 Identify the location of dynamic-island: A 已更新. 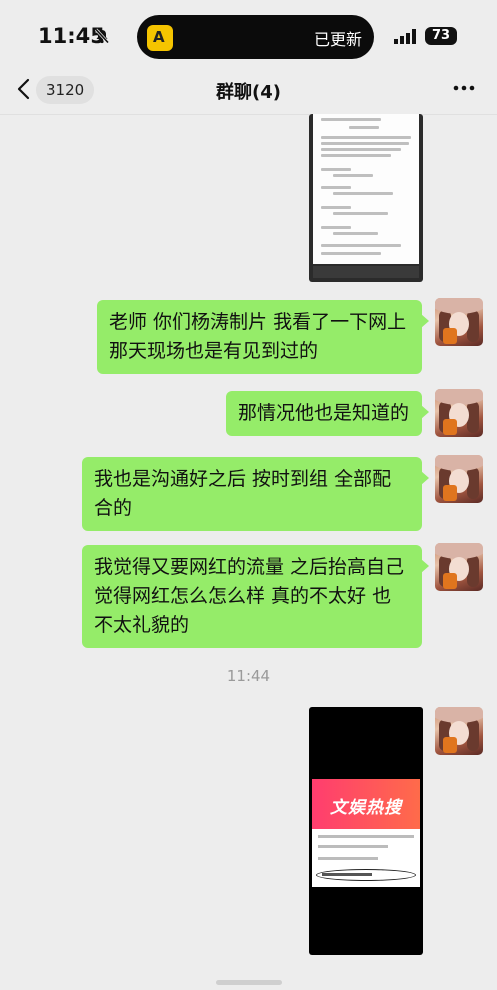
(255, 37).